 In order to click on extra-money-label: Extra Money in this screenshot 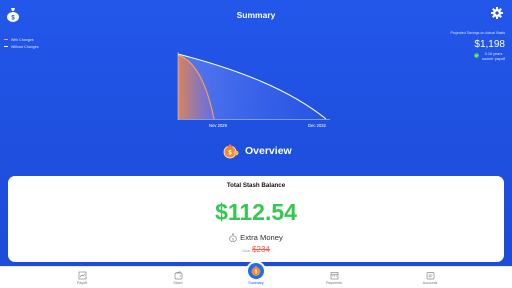, I will do `click(261, 237)`.